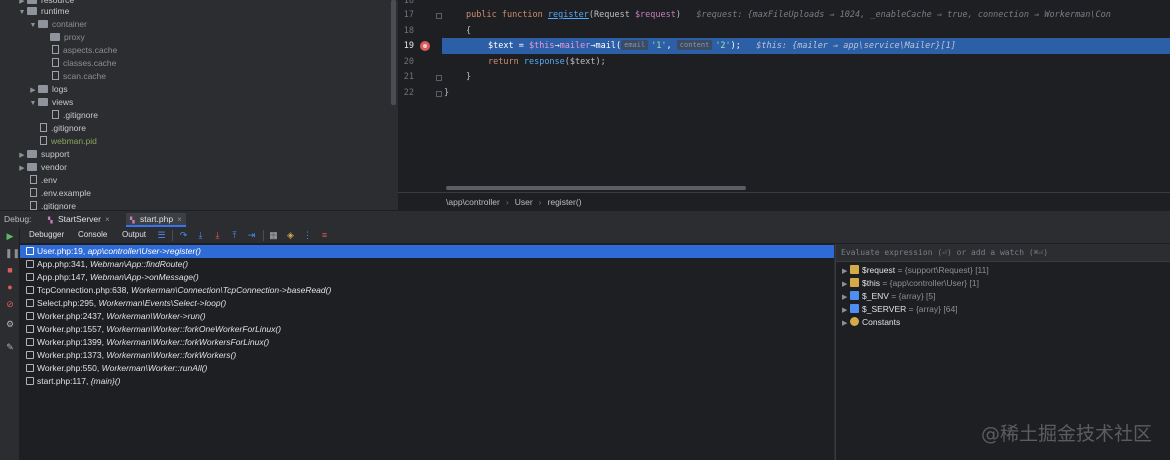 This screenshot has height=460, width=1170. I want to click on frame-item: Worker.php:2437, Workerman\Worker->run(), so click(427, 316).